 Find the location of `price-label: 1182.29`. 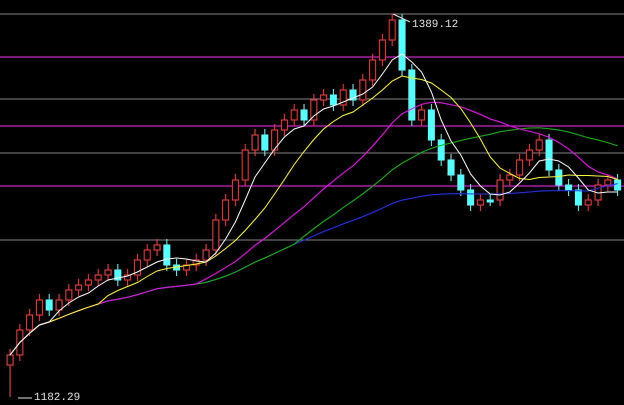

price-label: 1182.29 is located at coordinates (57, 398).